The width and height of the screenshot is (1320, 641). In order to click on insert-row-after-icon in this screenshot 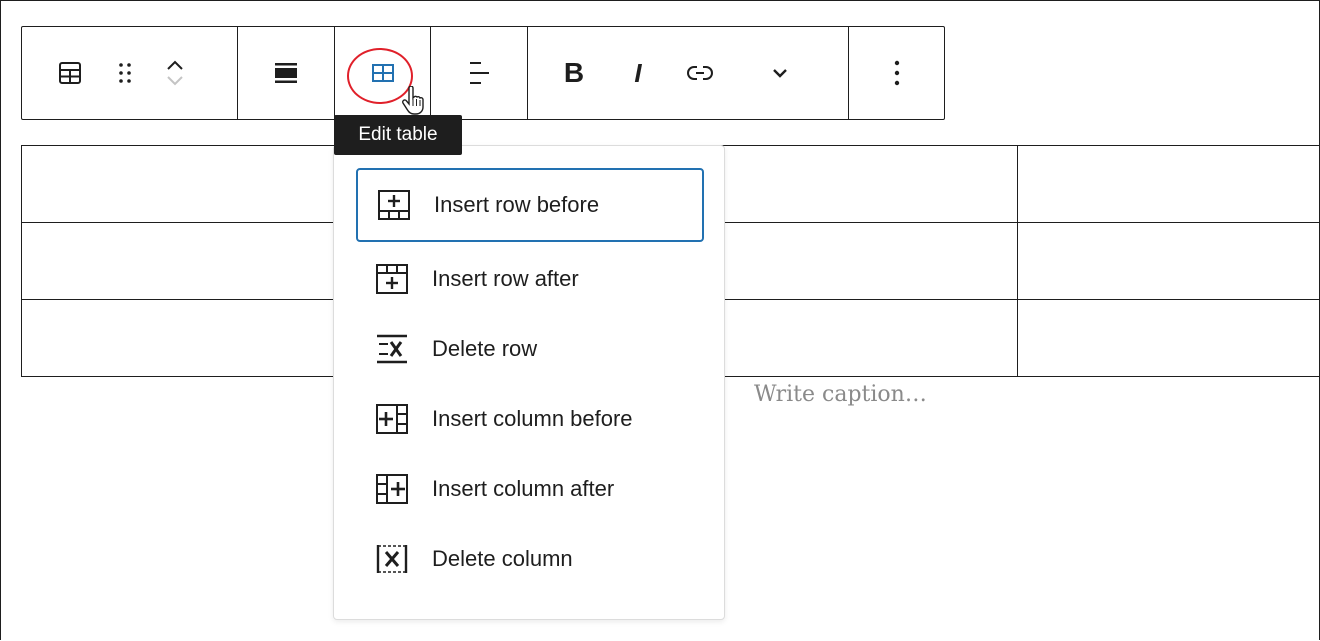, I will do `click(392, 279)`.